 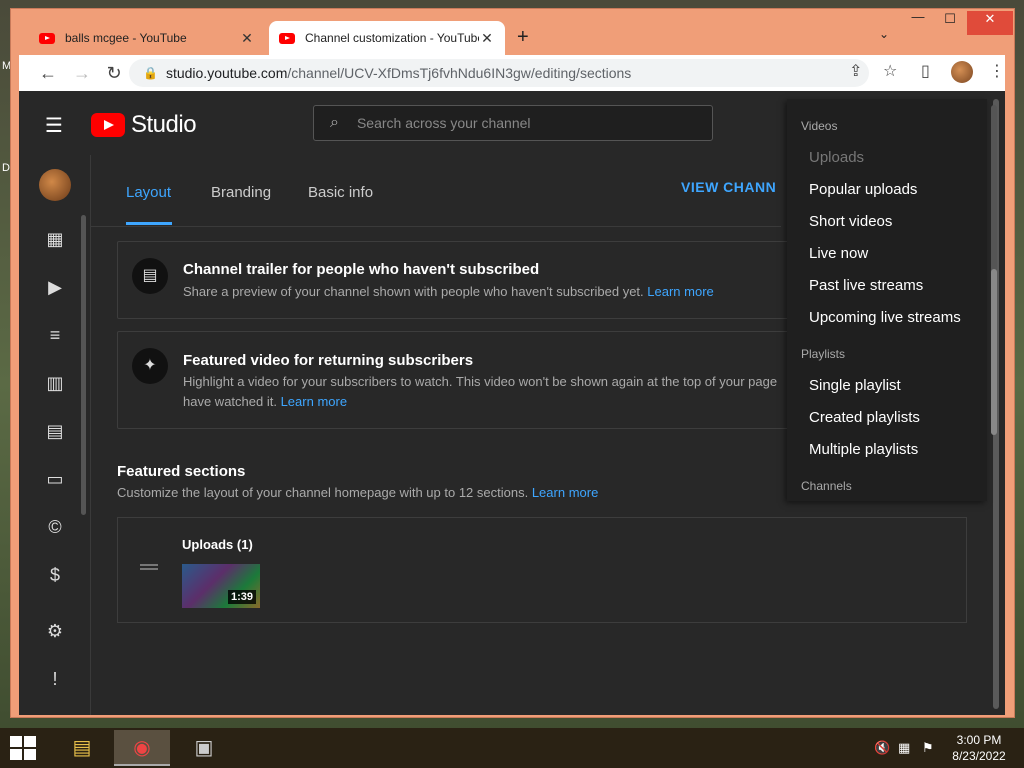 I want to click on menu-item-live-now: Live now, so click(x=838, y=253).